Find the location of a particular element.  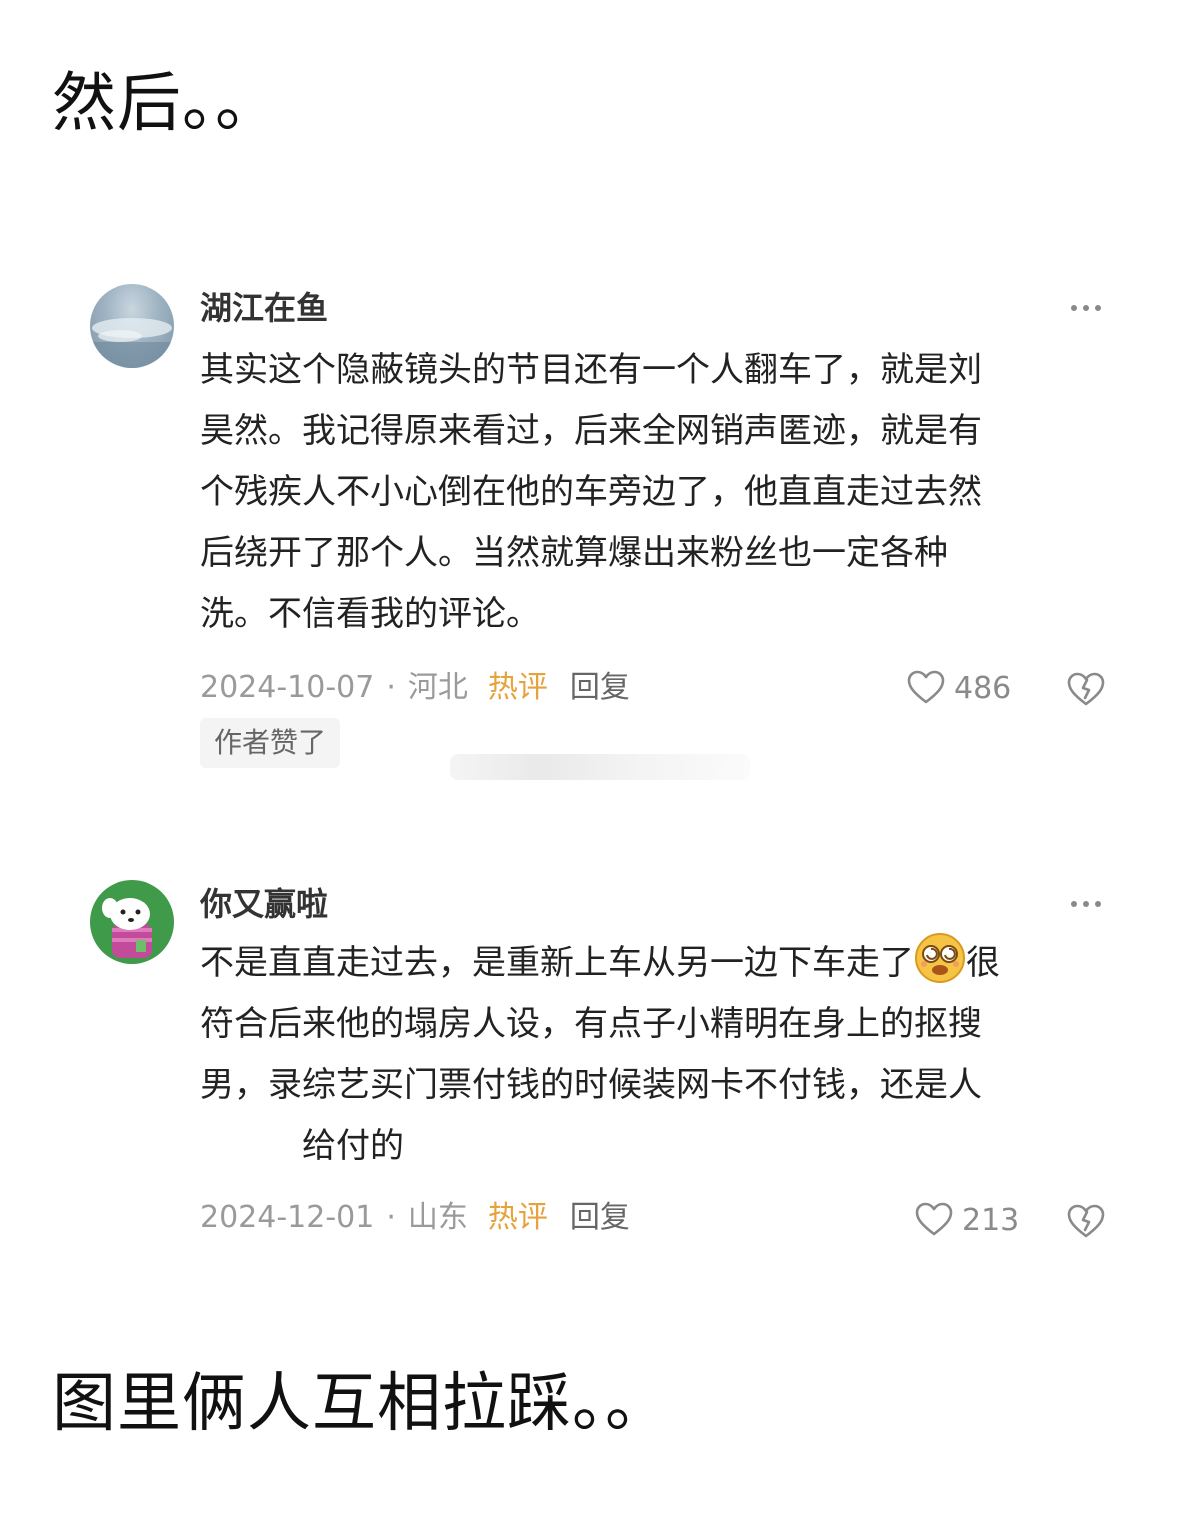

comment-region: 河北 is located at coordinates (437, 687).